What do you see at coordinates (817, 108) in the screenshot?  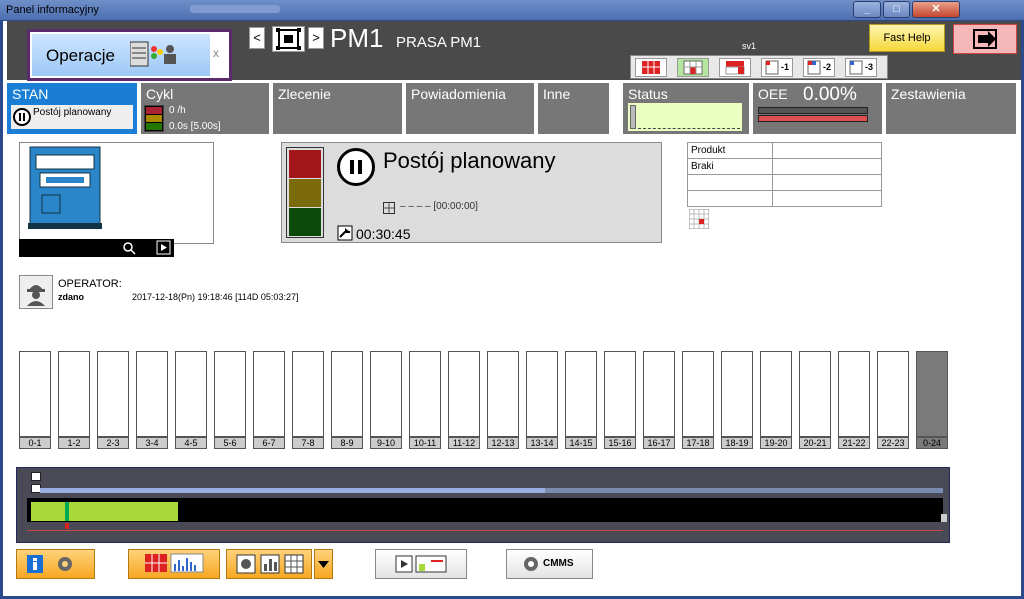 I see `tile-oee: OEE 0.00%` at bounding box center [817, 108].